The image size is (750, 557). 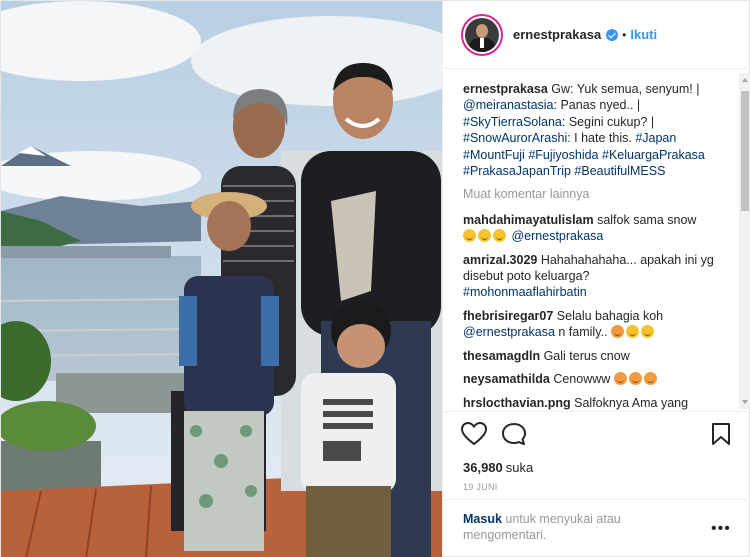 What do you see at coordinates (617, 332) in the screenshot?
I see `heart-eyes-emoji-icon` at bounding box center [617, 332].